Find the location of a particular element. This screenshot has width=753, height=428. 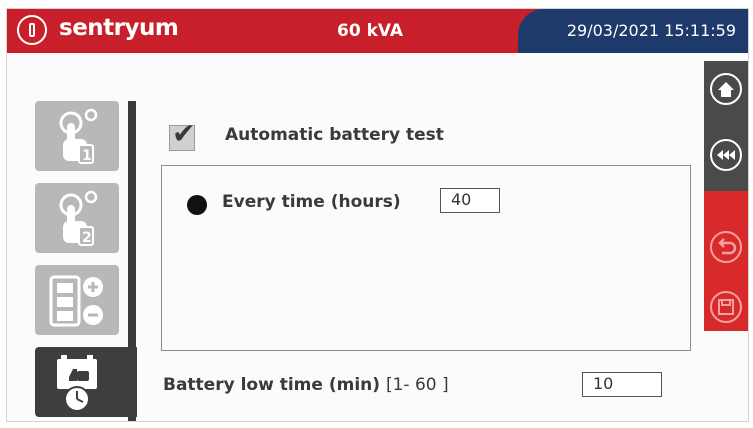

undo-button is located at coordinates (726, 247).